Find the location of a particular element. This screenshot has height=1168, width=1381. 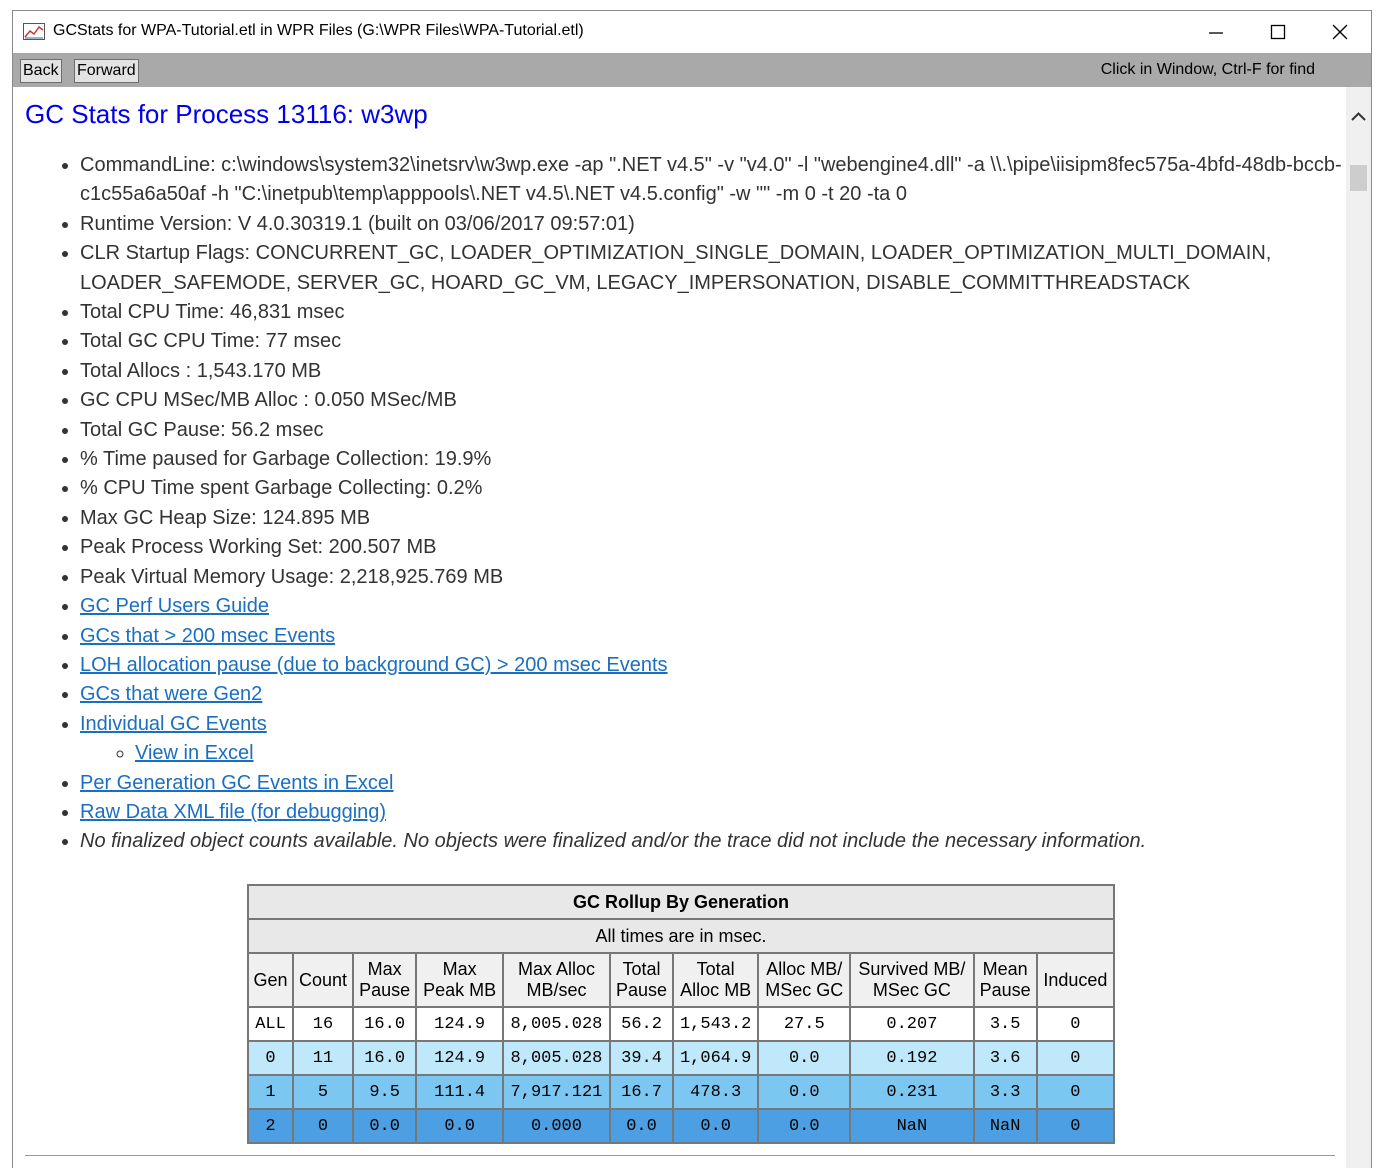

table-cell: 1 is located at coordinates (270, 1092).